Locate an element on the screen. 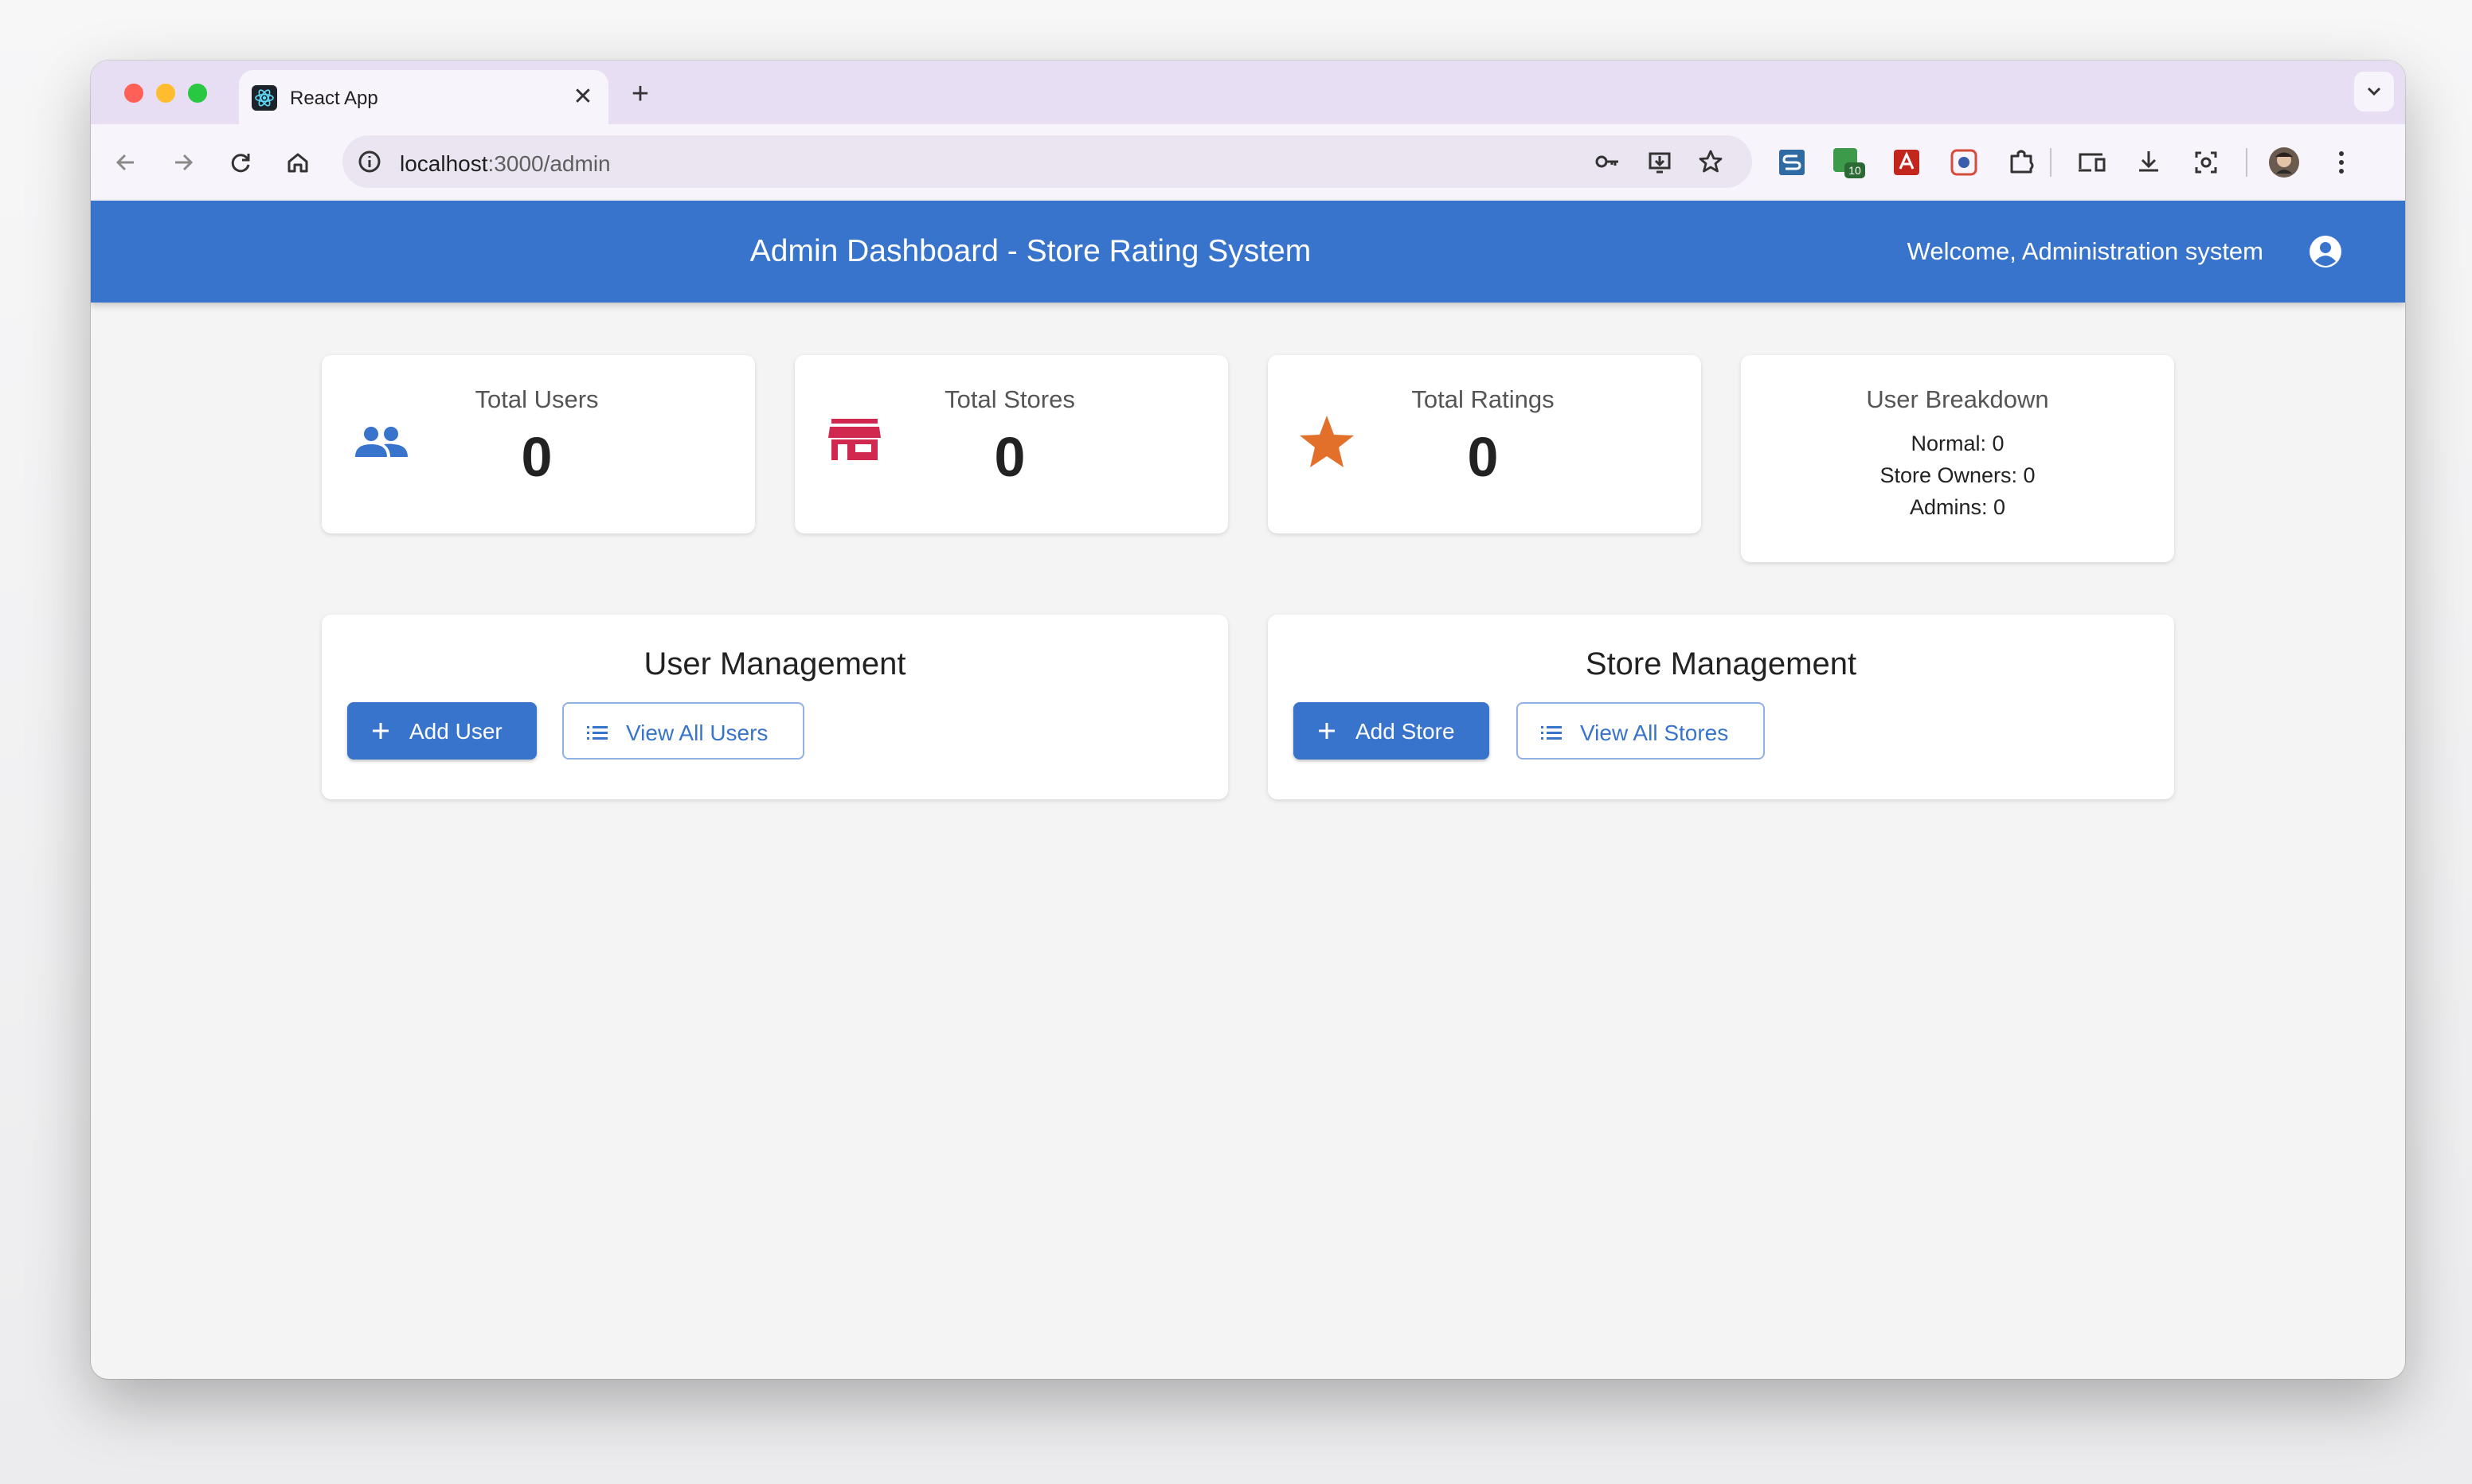 The height and width of the screenshot is (1484, 2472). address-bar: localhost:3000/admin is located at coordinates (1047, 161).